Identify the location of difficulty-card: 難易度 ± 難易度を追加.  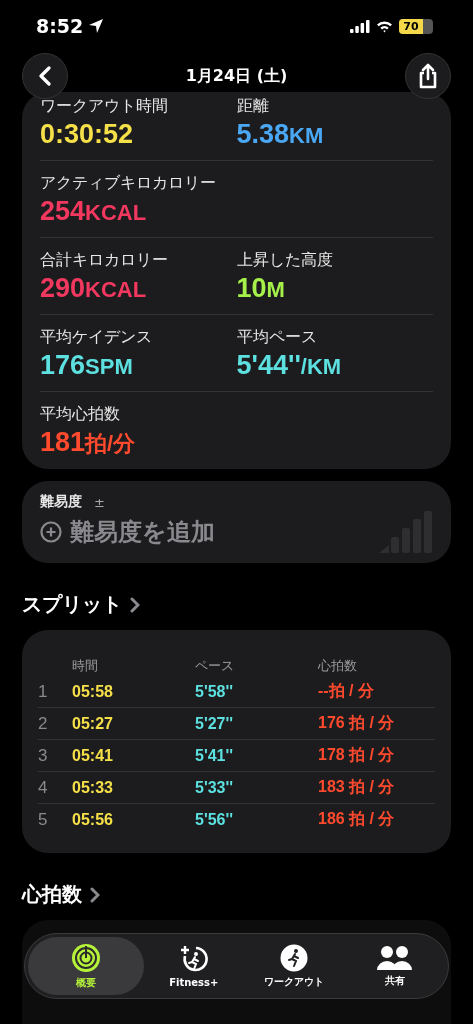
(236, 522).